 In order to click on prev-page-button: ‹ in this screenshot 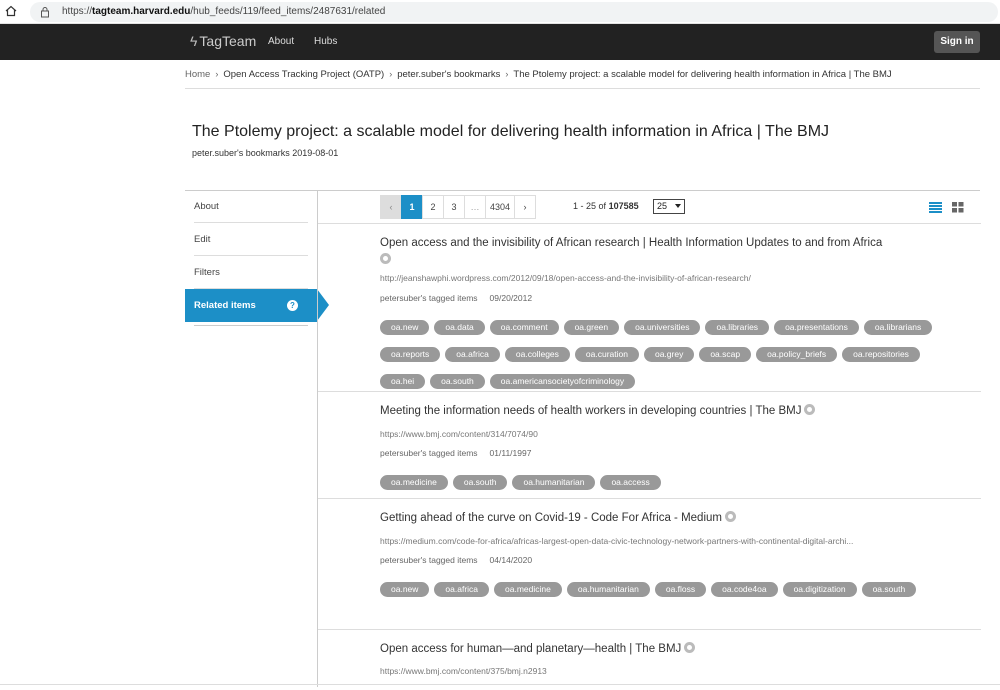, I will do `click(391, 207)`.